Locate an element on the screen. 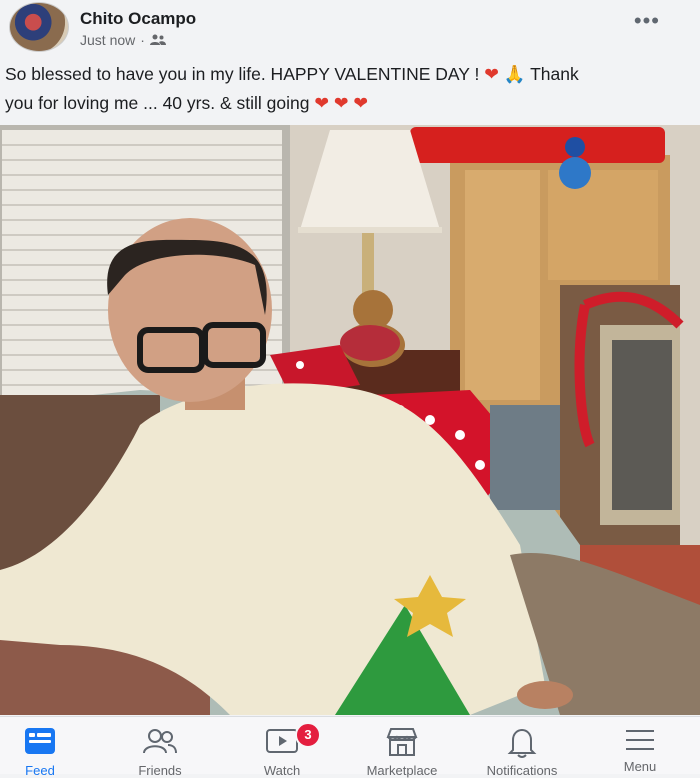 The height and width of the screenshot is (778, 700). tab-notifications-label: Notifications is located at coordinates (522, 770).